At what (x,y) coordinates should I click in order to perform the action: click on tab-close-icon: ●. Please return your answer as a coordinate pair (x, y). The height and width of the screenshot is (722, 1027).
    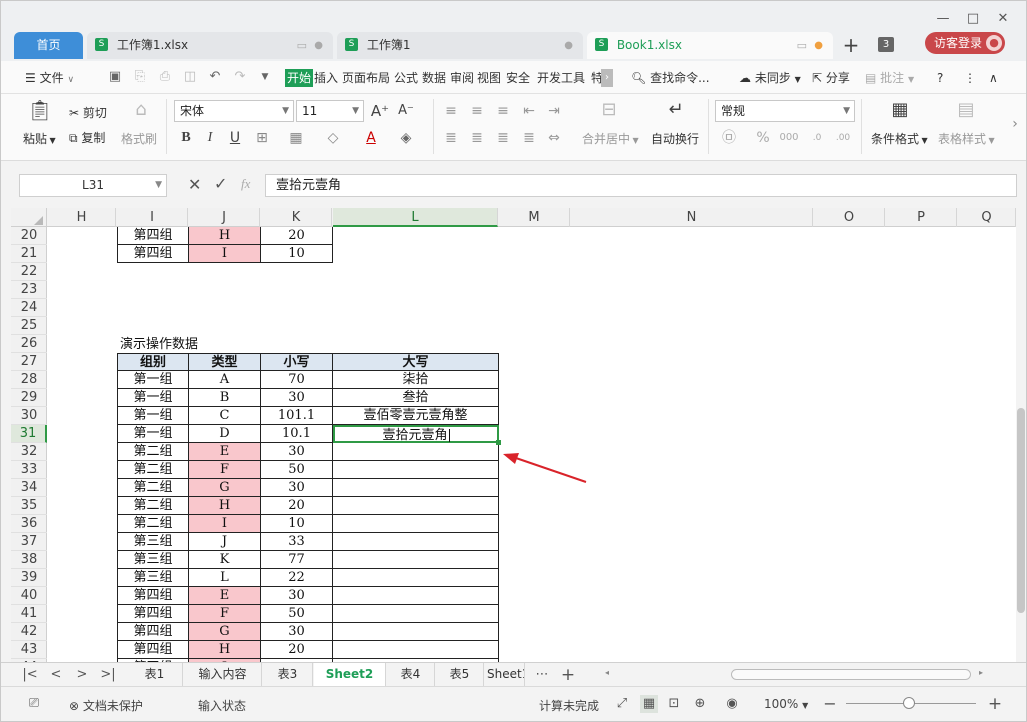
    Looking at the image, I should click on (568, 45).